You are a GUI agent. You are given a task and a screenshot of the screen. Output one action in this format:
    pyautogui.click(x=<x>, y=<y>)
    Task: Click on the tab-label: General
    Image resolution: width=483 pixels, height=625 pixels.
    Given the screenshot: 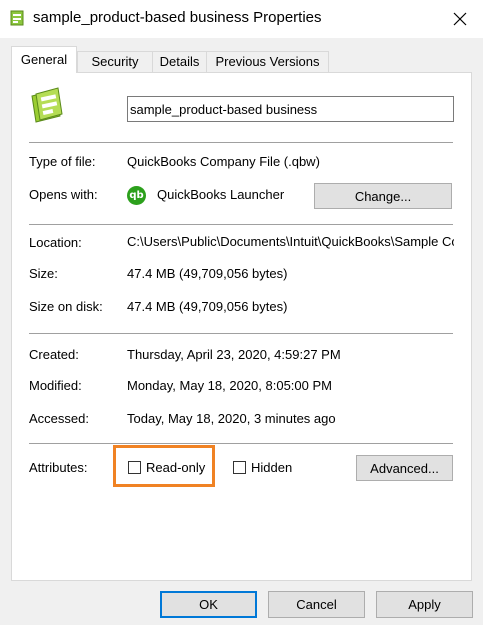 What is the action you would take?
    pyautogui.click(x=44, y=59)
    